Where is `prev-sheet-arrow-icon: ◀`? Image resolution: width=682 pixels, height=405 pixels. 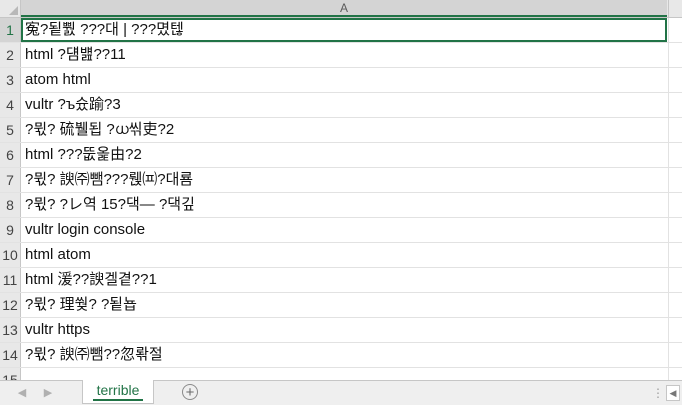
prev-sheet-arrow-icon: ◀ is located at coordinates (22, 393).